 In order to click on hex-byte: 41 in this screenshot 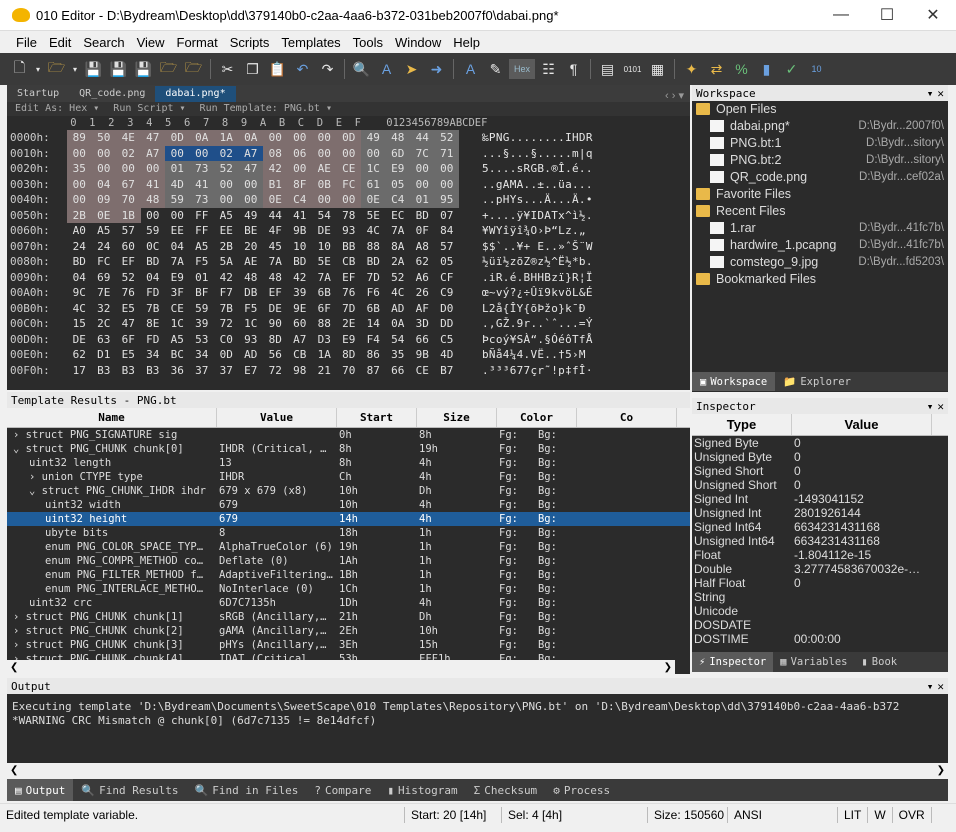, I will do `click(152, 184)`.